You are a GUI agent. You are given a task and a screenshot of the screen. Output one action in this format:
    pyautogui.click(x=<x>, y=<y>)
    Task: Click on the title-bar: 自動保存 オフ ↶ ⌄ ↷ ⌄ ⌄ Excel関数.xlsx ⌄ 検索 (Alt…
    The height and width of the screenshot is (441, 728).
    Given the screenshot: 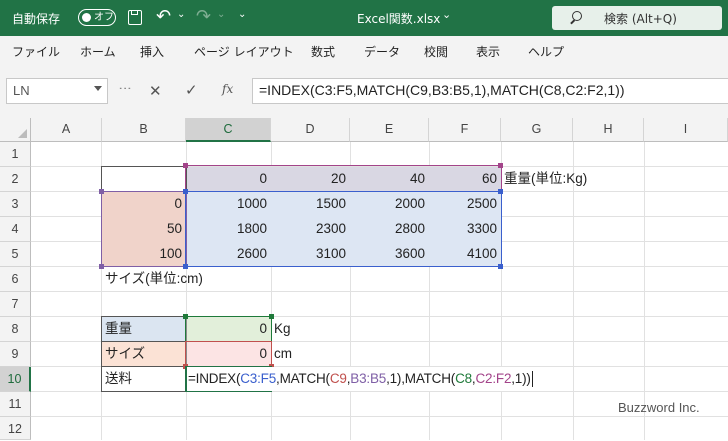 What is the action you would take?
    pyautogui.click(x=364, y=18)
    